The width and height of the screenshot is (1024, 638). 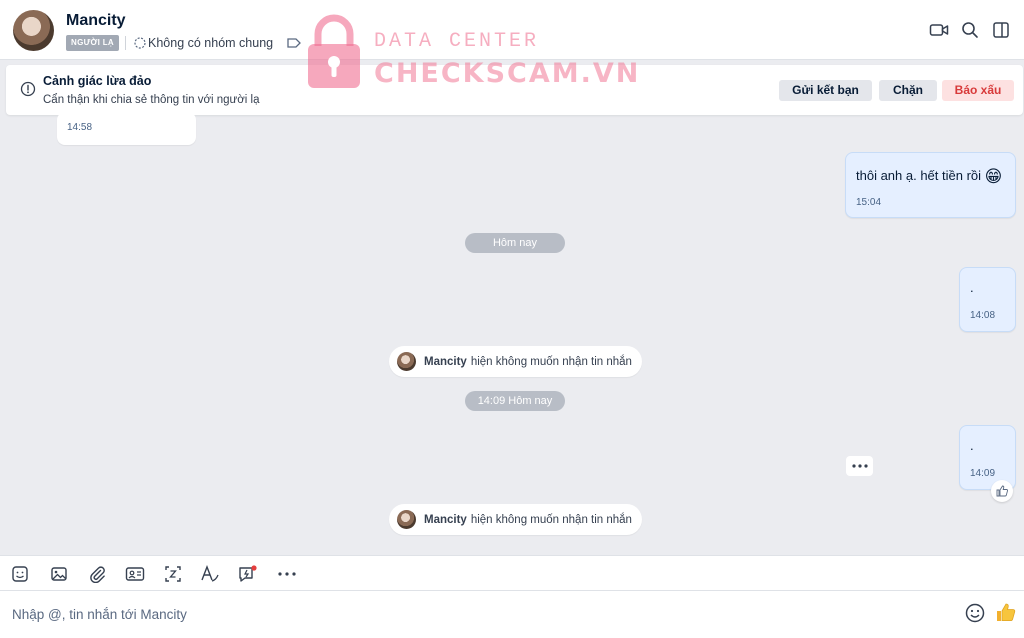 What do you see at coordinates (97, 574) in the screenshot?
I see `attach-icon` at bounding box center [97, 574].